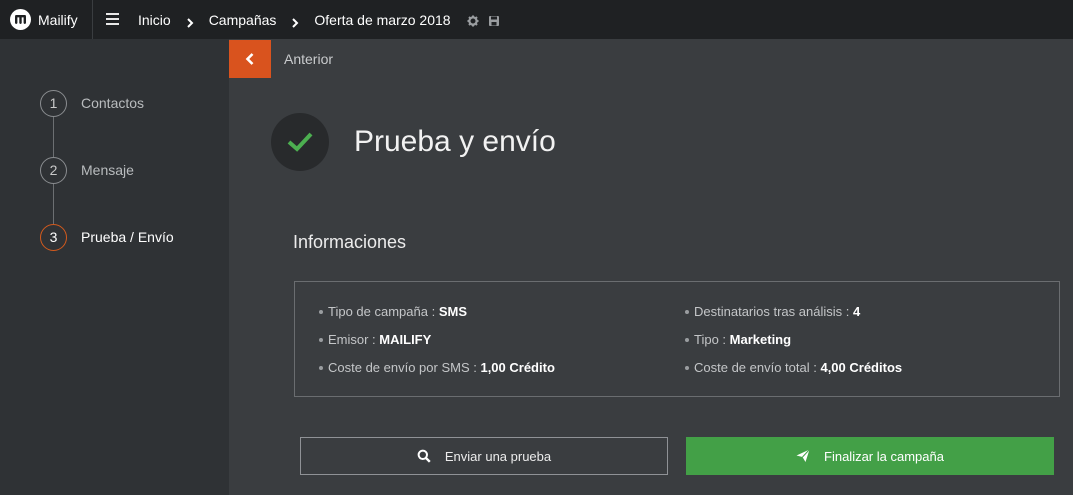  I want to click on info-recipients: Destinatarios tras análisis : 4, so click(772, 311).